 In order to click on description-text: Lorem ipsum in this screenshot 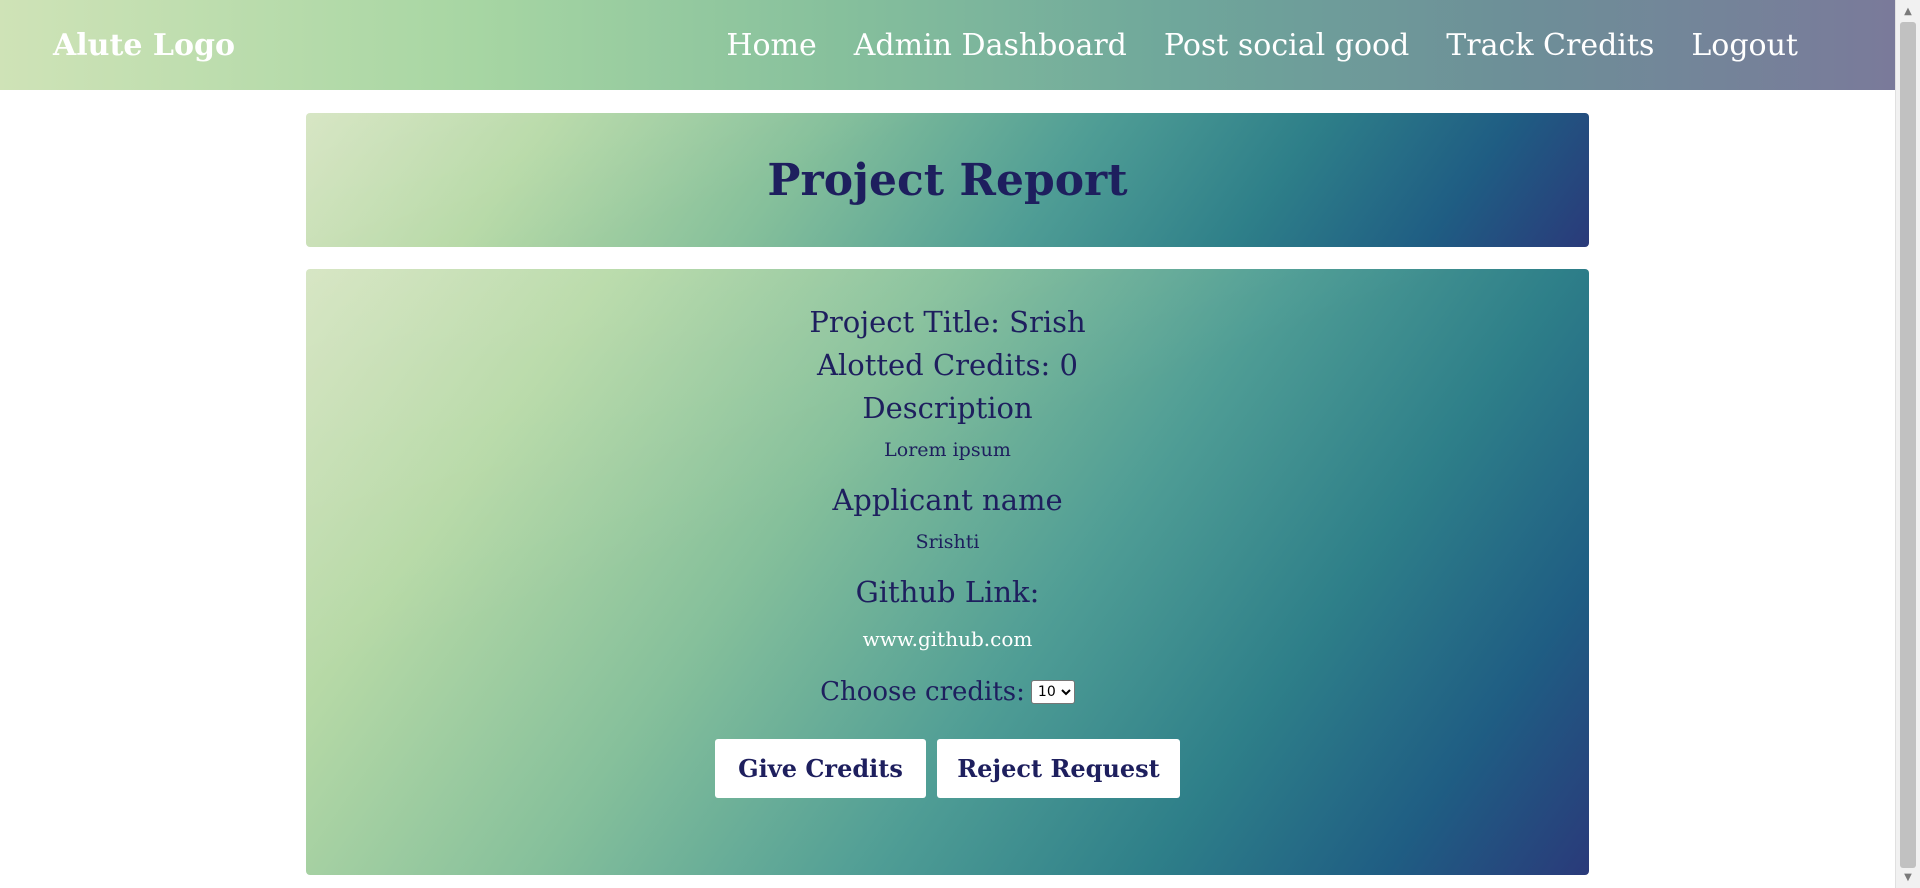, I will do `click(947, 450)`.